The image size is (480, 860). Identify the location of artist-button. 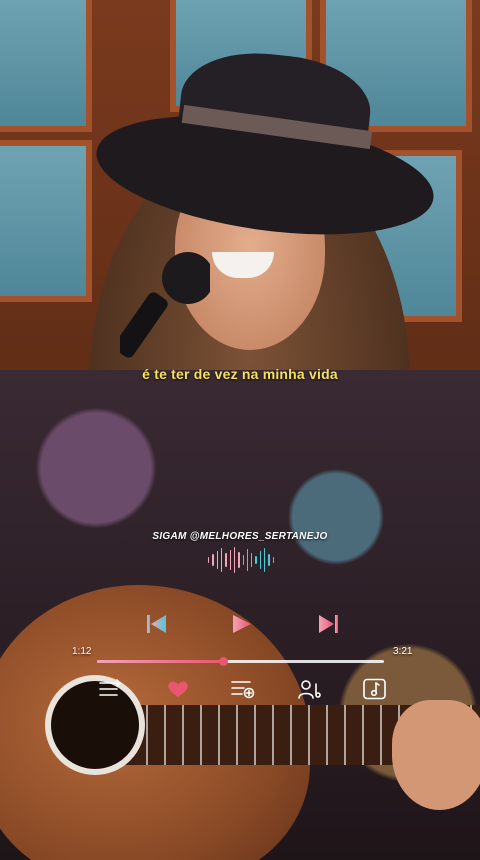
(310, 689).